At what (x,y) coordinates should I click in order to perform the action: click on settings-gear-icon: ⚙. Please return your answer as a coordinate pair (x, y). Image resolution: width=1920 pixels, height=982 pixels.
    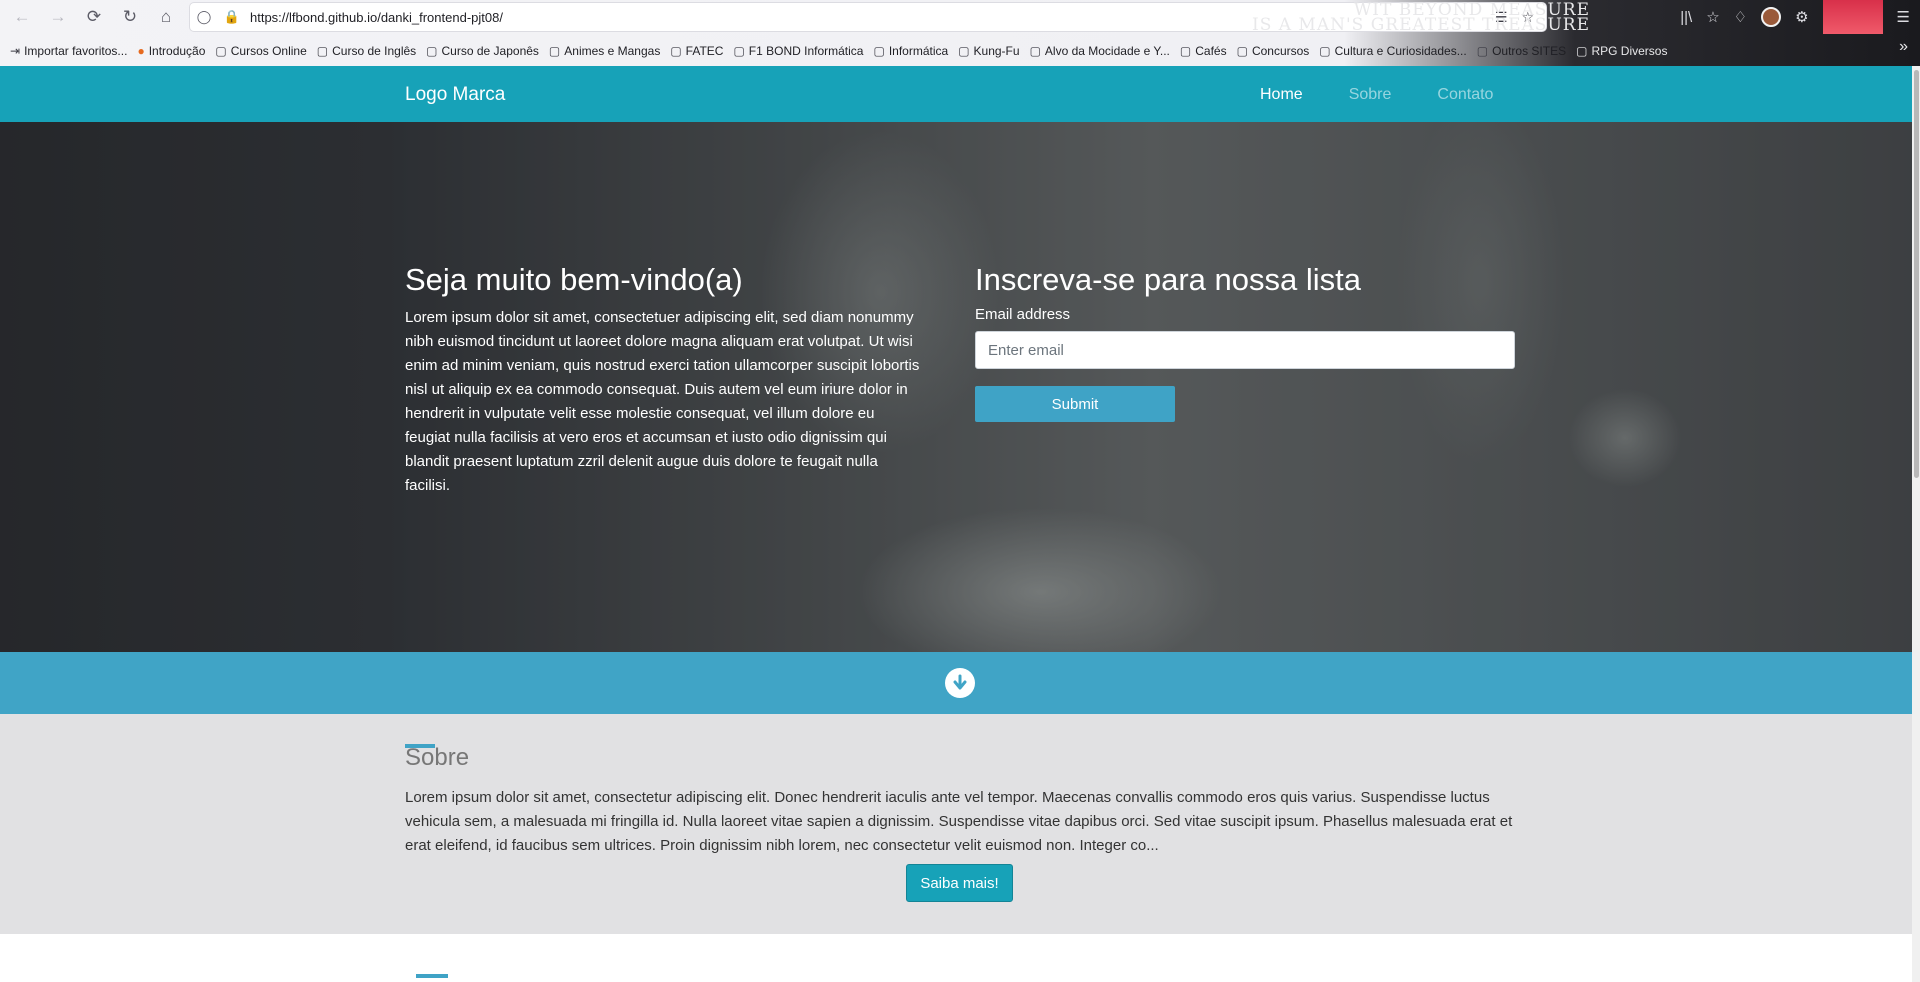
    Looking at the image, I should click on (1801, 17).